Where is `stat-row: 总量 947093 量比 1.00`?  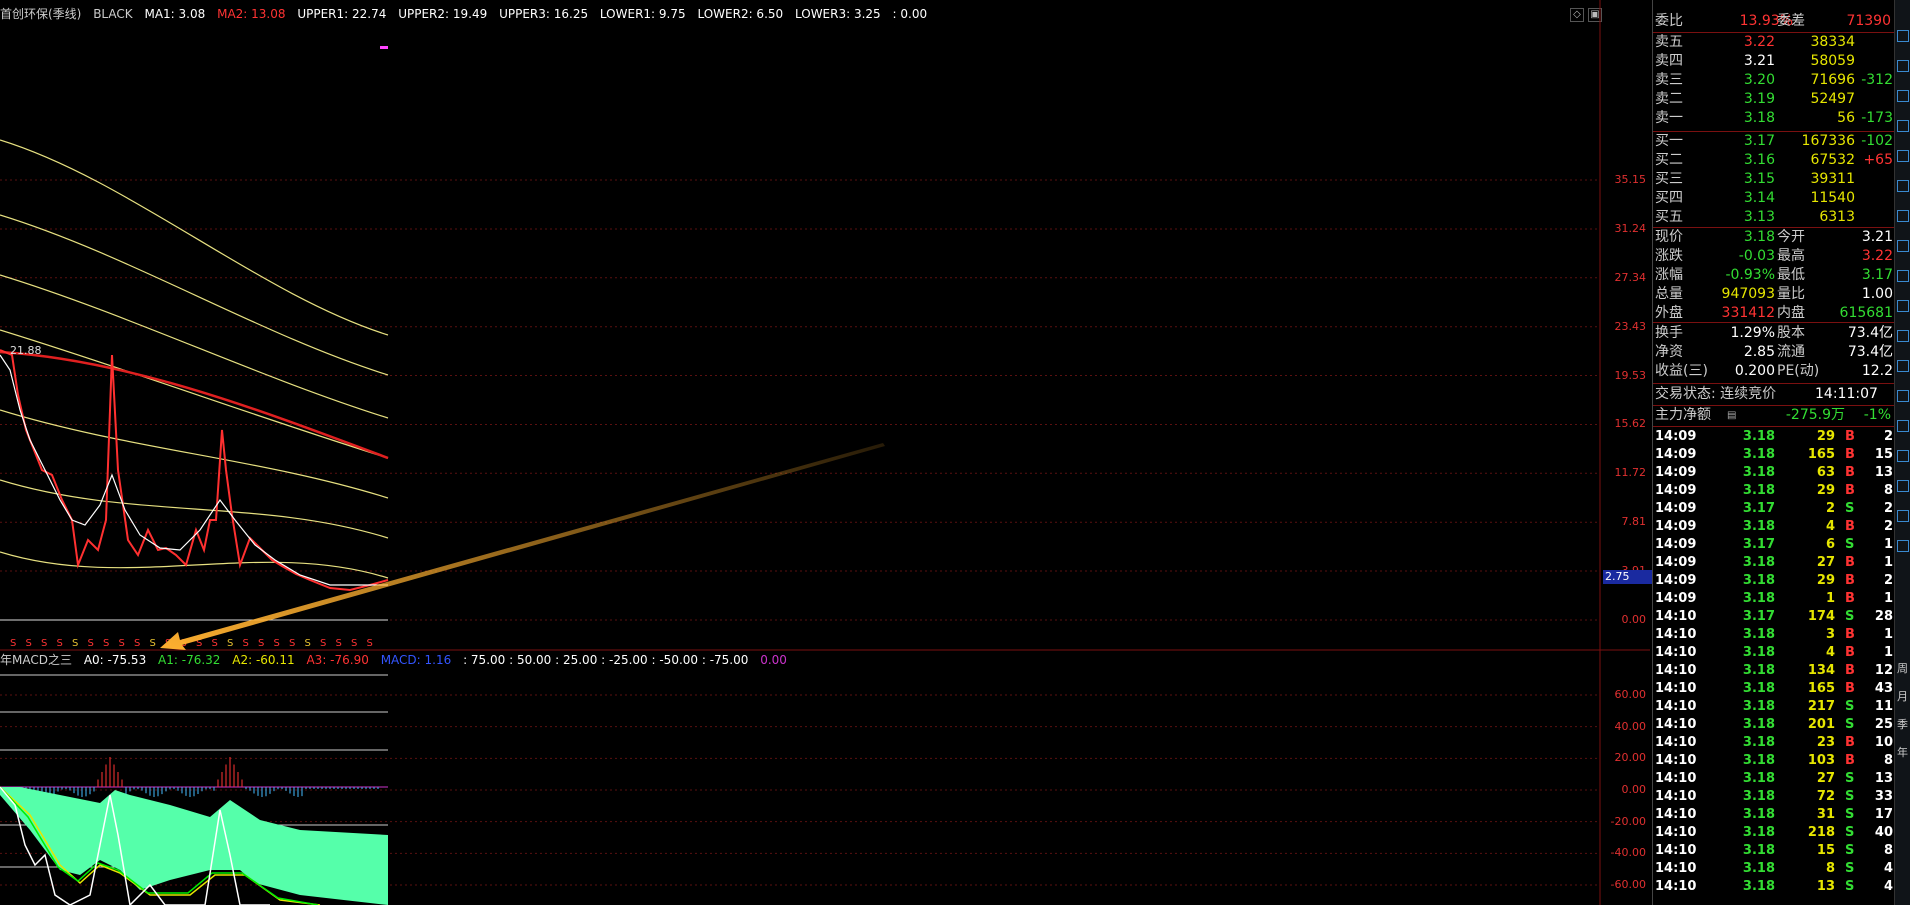 stat-row: 总量 947093 量比 1.00 is located at coordinates (1774, 294).